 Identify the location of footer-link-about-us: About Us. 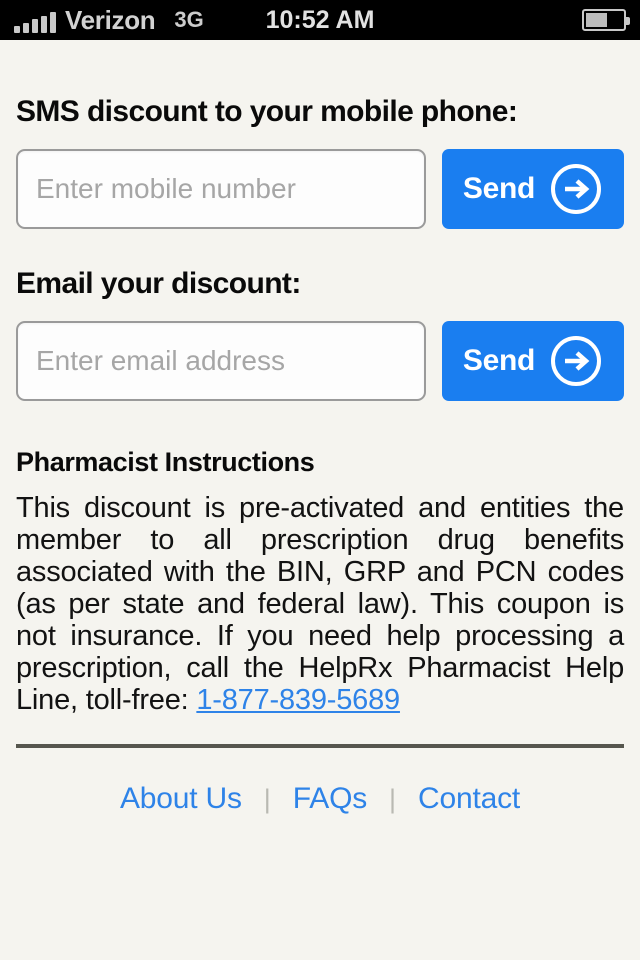
(181, 799).